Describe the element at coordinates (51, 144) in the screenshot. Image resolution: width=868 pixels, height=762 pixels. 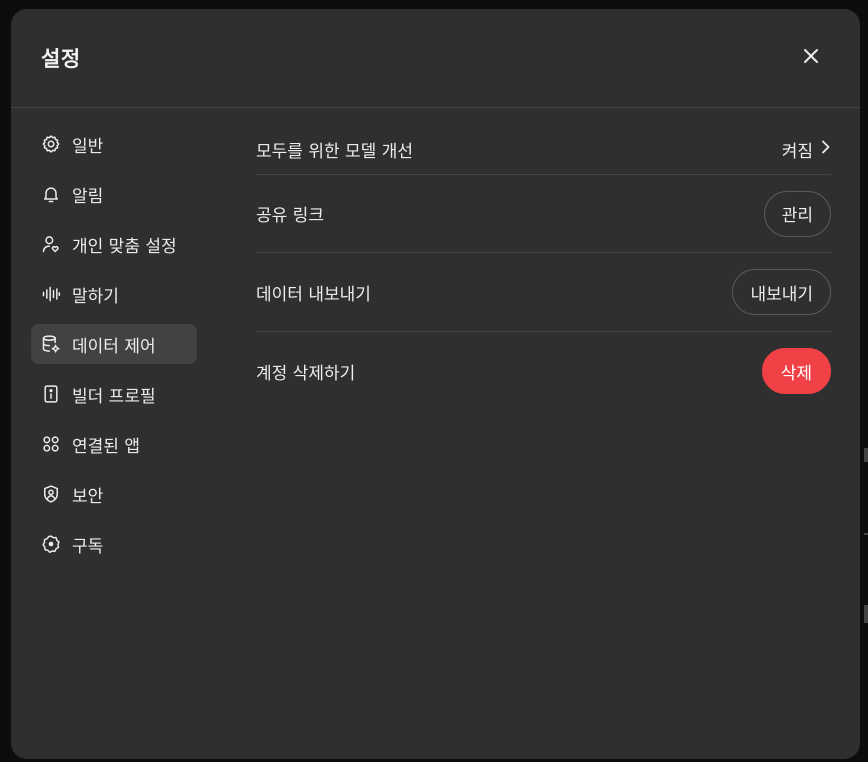
I see `gear-icon` at that location.